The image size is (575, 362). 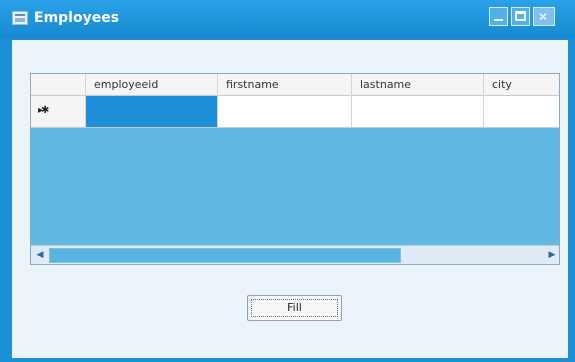 I want to click on cell-firstname, so click(x=285, y=111).